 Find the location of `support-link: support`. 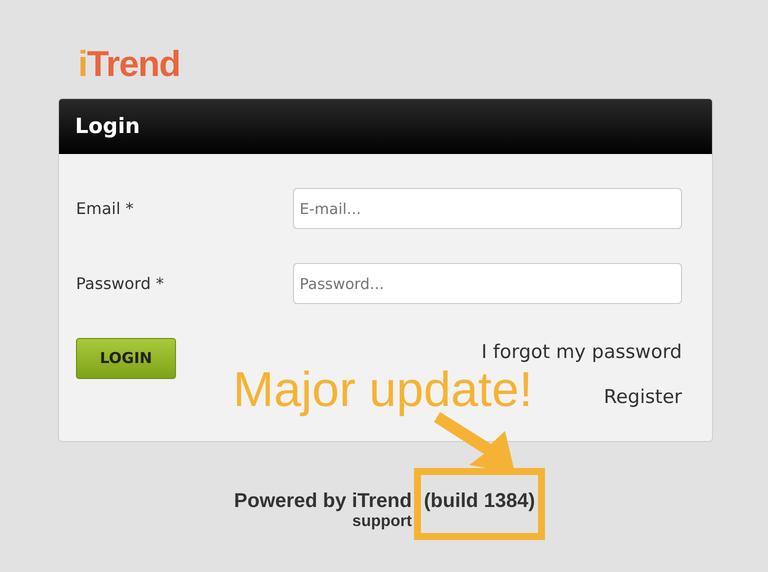

support-link: support is located at coordinates (382, 522).